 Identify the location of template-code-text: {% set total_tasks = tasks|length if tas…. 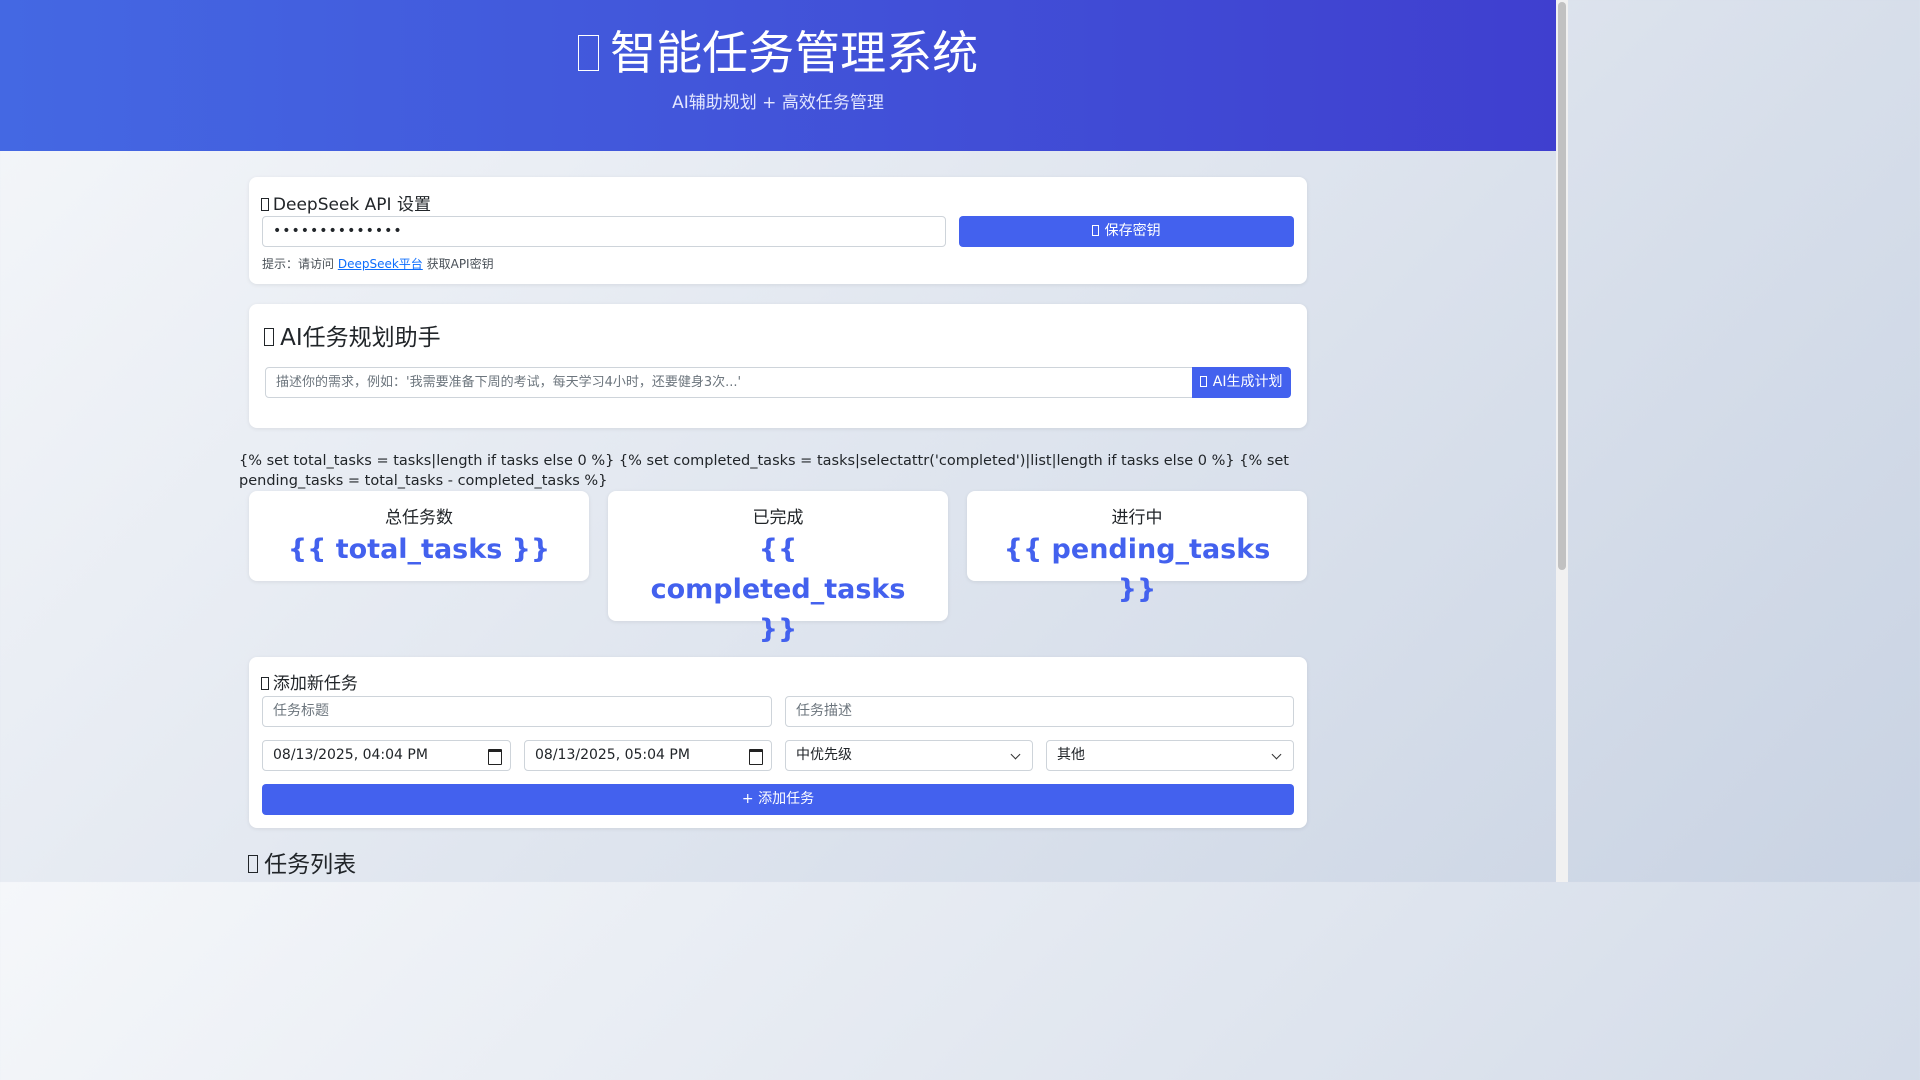
(764, 471).